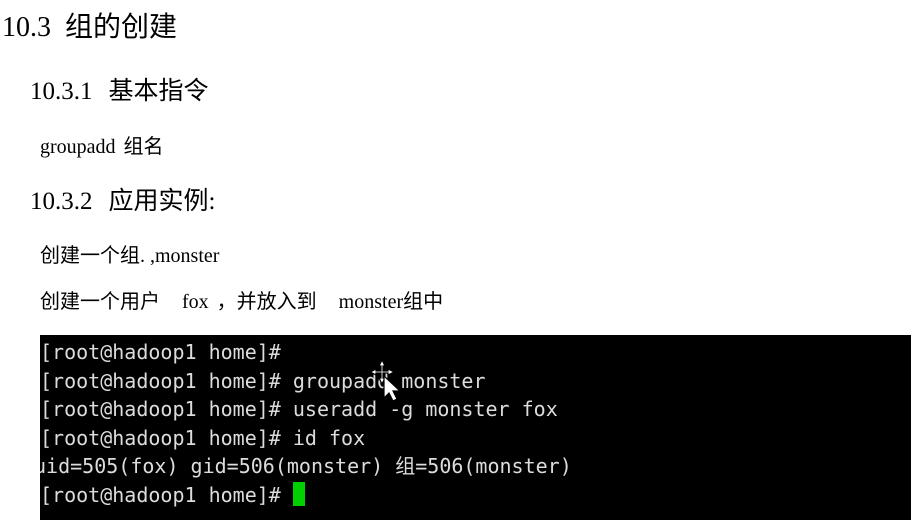  What do you see at coordinates (263, 380) in the screenshot?
I see `terminal-line: [root@hadoop1 home]# groupadd monster` at bounding box center [263, 380].